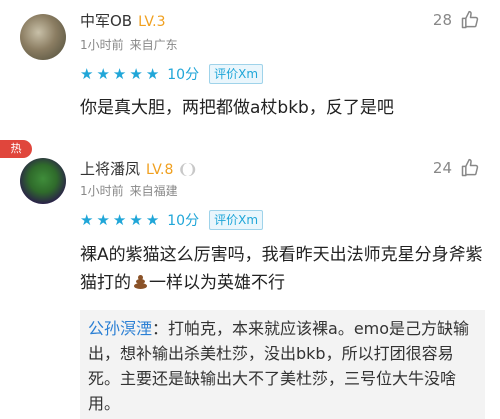 The height and width of the screenshot is (419, 500). I want to click on level-badge: LV.3, so click(152, 22).